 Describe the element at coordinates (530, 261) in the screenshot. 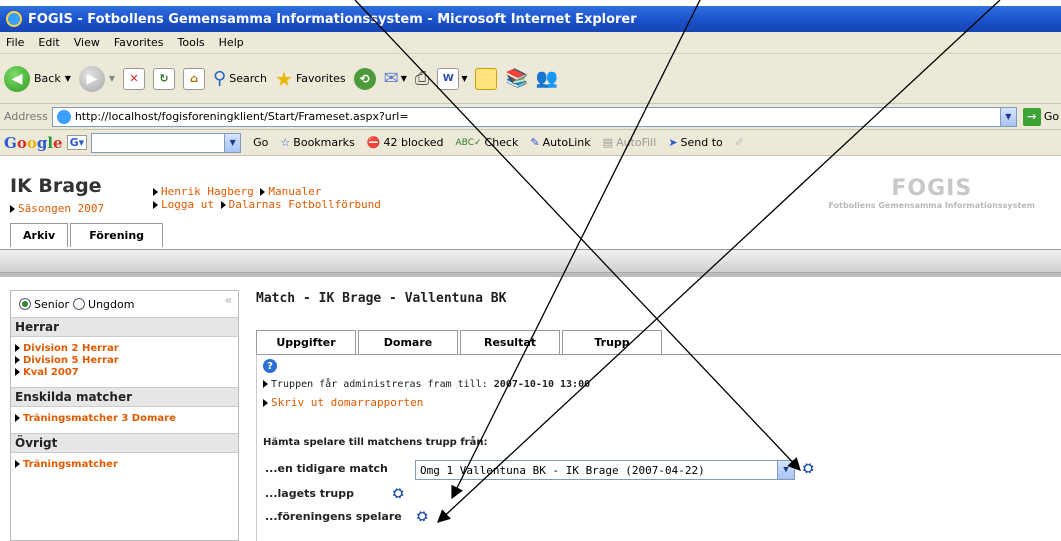

I see `gray-bar` at that location.